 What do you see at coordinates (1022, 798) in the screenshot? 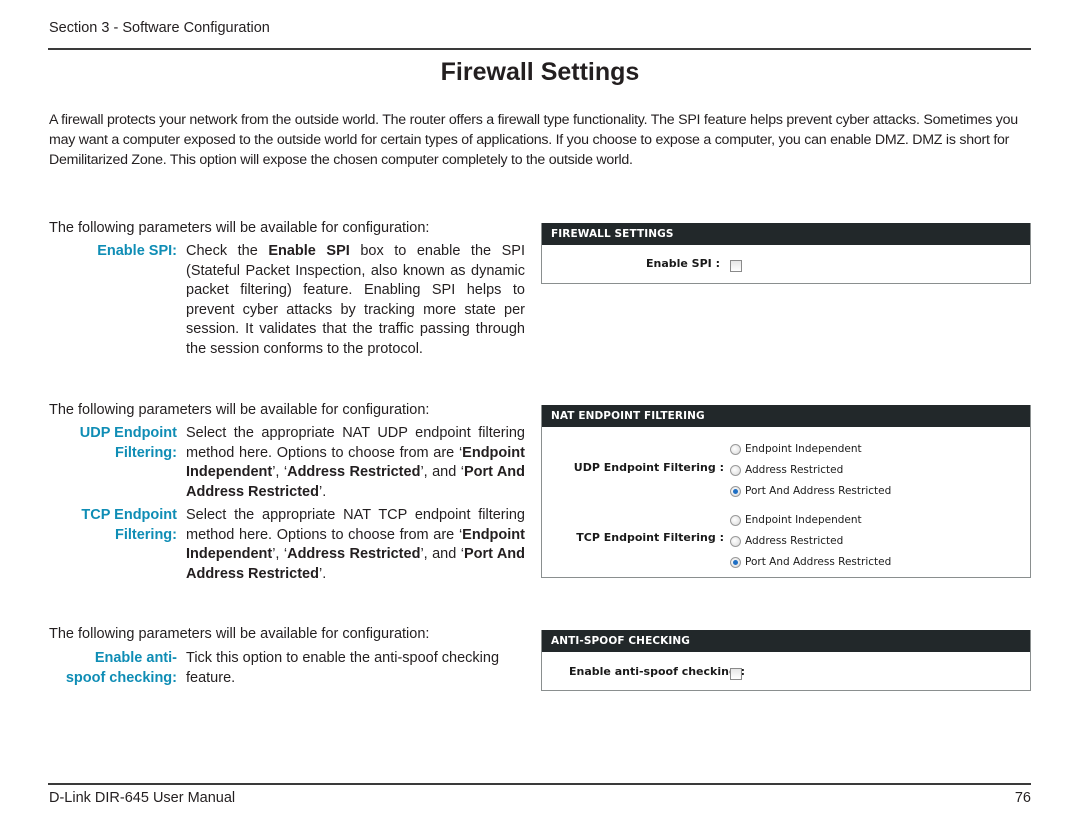
I see `footer-page-number: 76` at bounding box center [1022, 798].